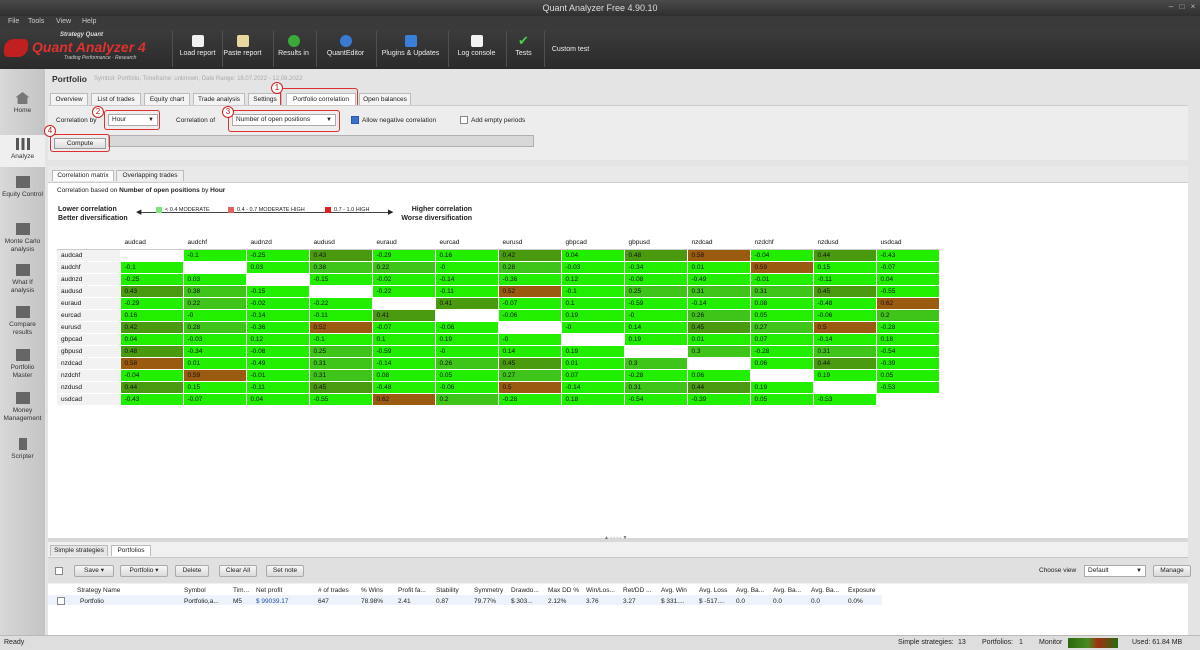 This screenshot has height=650, width=1200. Describe the element at coordinates (61, 601) in the screenshot. I see `row-checkbox` at that location.